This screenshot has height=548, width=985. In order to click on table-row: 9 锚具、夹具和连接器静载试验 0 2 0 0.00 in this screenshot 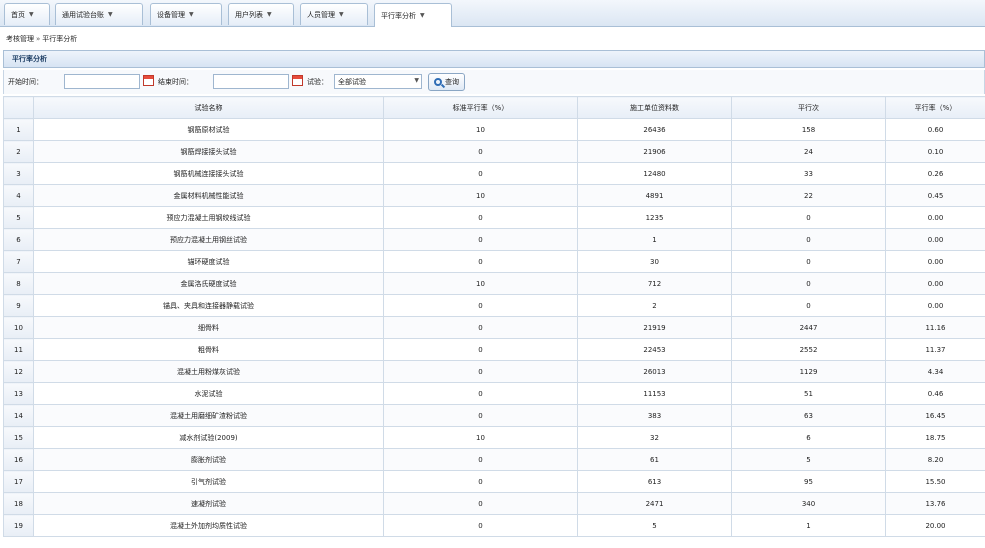, I will do `click(494, 305)`.